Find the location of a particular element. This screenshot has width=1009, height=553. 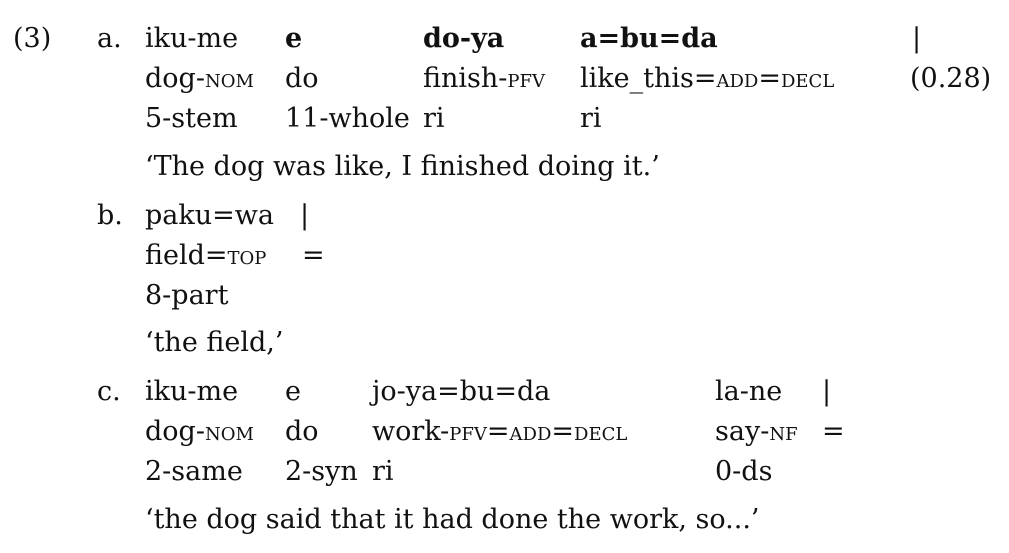

example-c-letter: c. is located at coordinates (109, 391).